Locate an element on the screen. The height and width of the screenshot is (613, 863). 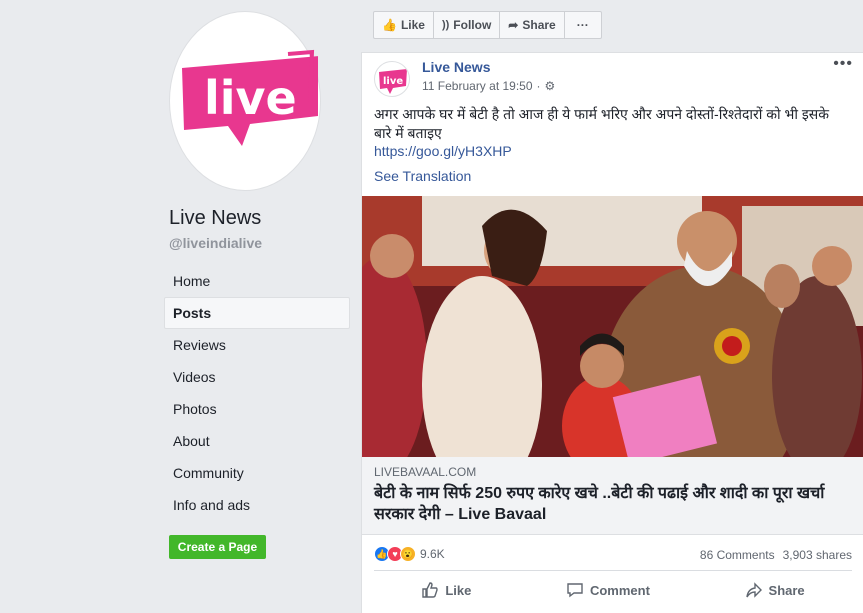
see-translation-link: See Translation is located at coordinates (422, 176).